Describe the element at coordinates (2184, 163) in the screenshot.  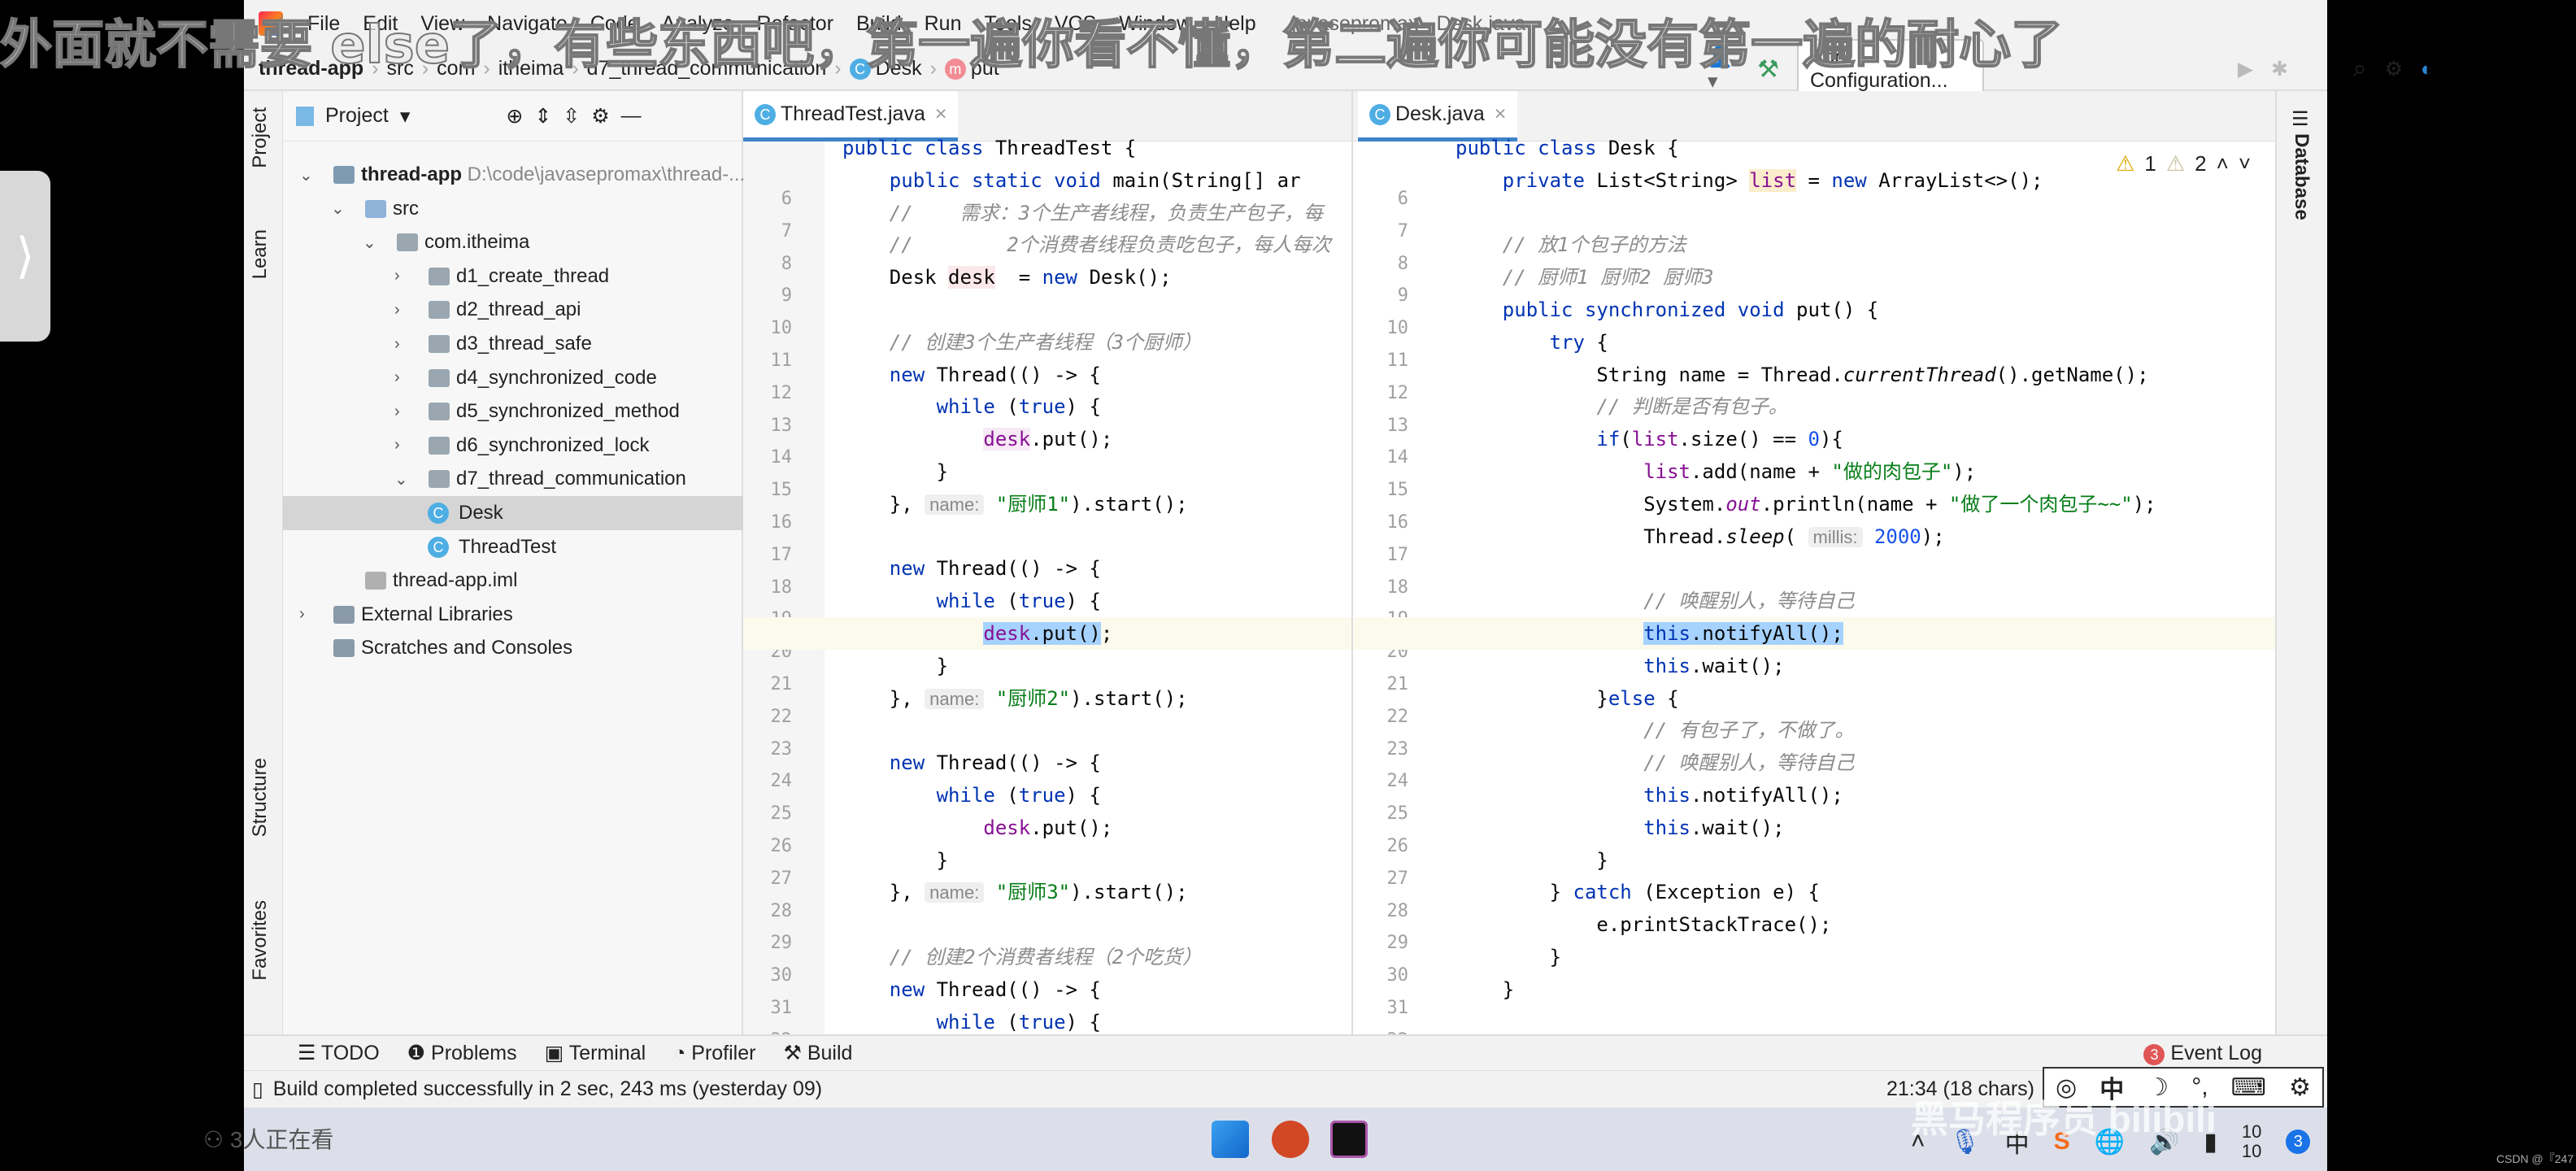
I see `inspection-widget: ⚠ 1 ⚠ 2 ˄ ˅` at that location.